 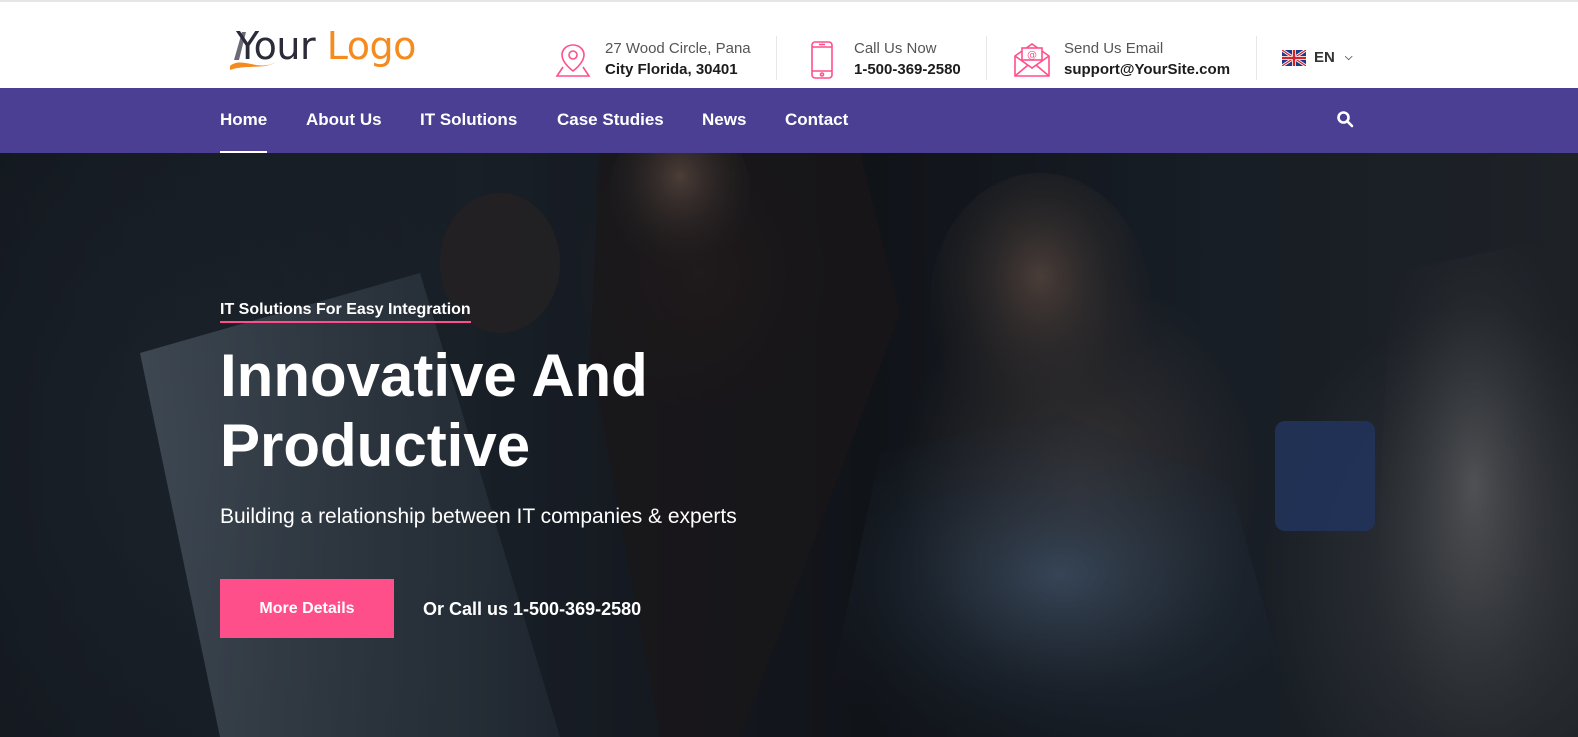 I want to click on phone-label: Call Us Now, so click(x=895, y=48).